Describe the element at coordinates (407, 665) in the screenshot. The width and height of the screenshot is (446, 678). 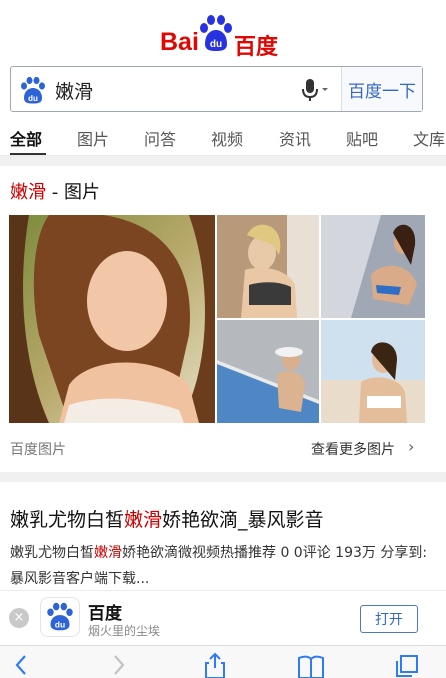
I see `tabs-icon` at that location.